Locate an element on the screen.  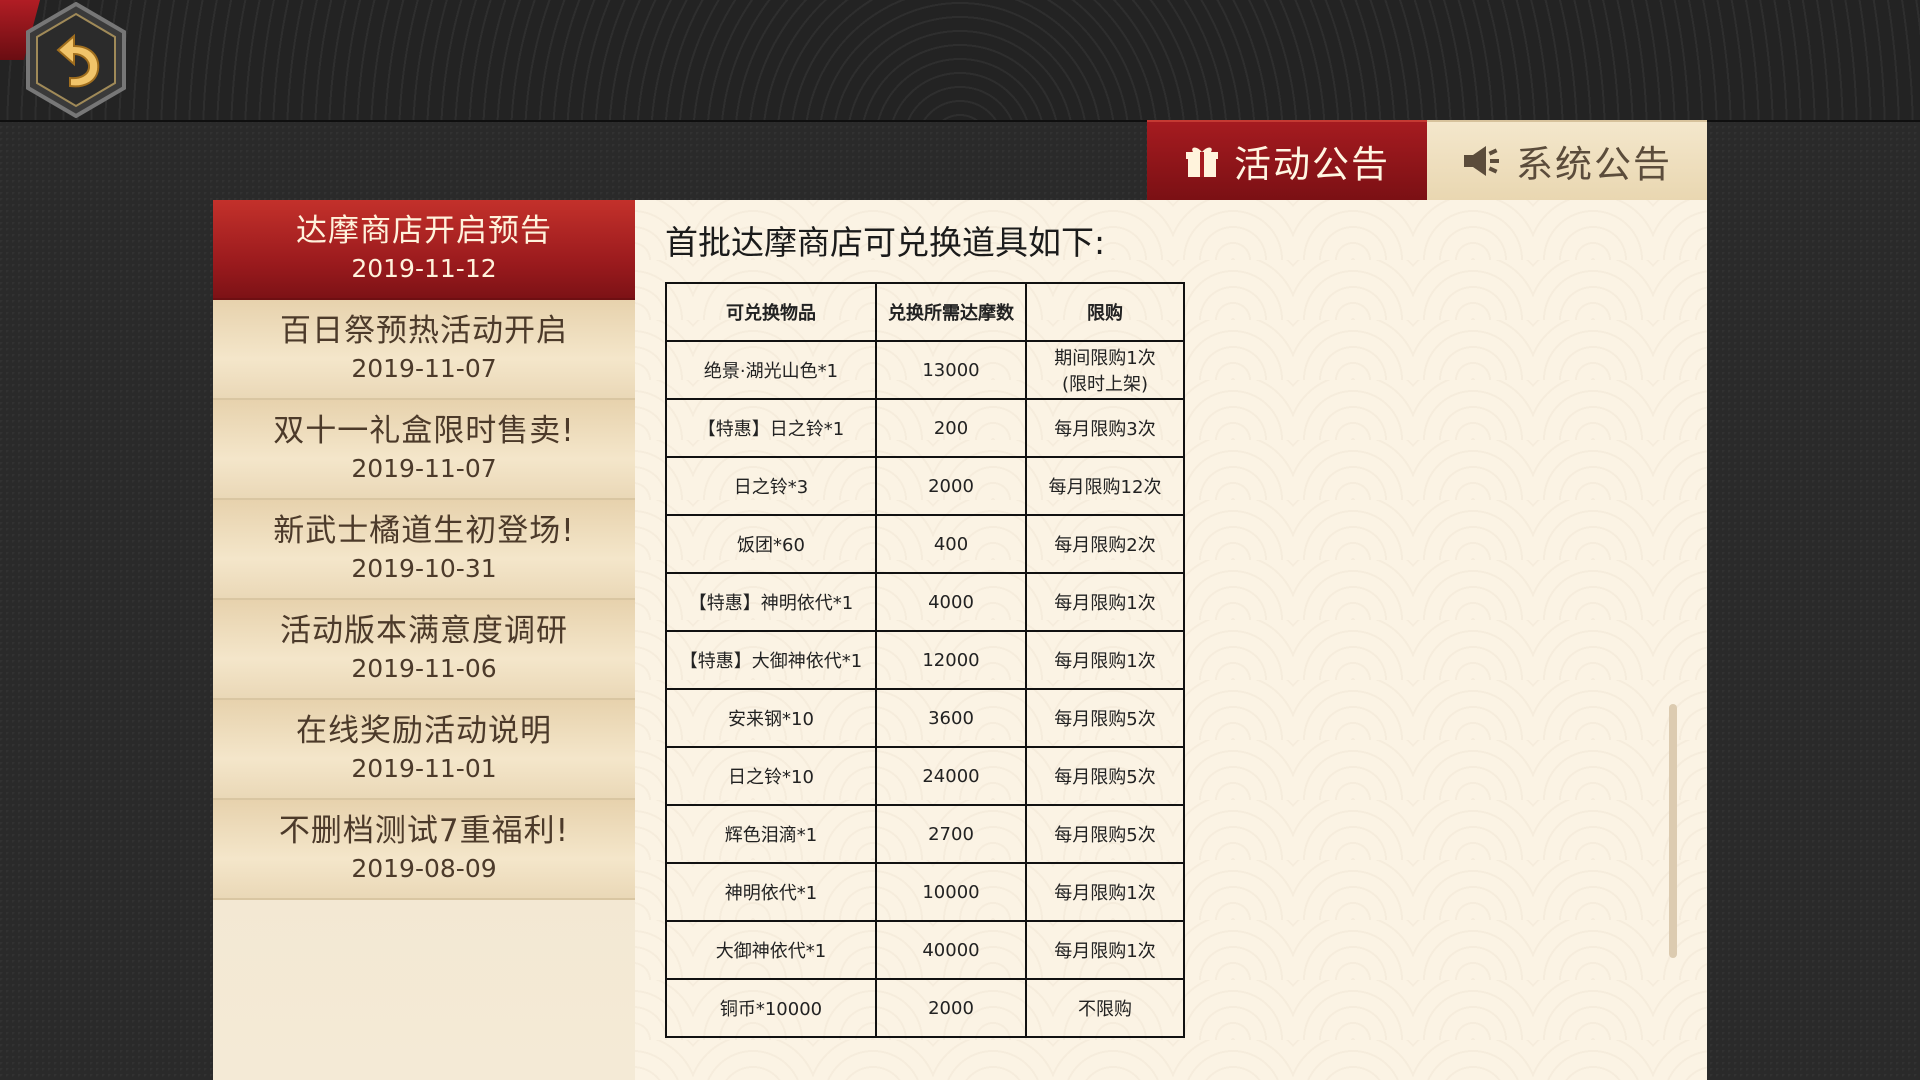
table-row: 饭团*60 400 每月限购2次 is located at coordinates (925, 544).